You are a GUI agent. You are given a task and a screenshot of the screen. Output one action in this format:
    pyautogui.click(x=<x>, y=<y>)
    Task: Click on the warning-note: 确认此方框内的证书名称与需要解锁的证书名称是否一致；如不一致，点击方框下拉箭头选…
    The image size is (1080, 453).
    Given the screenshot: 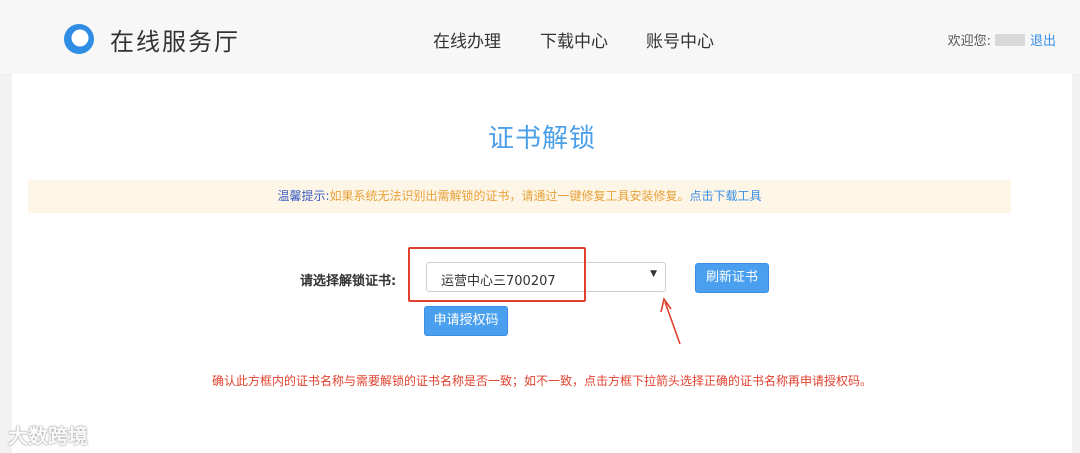 What is the action you would take?
    pyautogui.click(x=541, y=381)
    